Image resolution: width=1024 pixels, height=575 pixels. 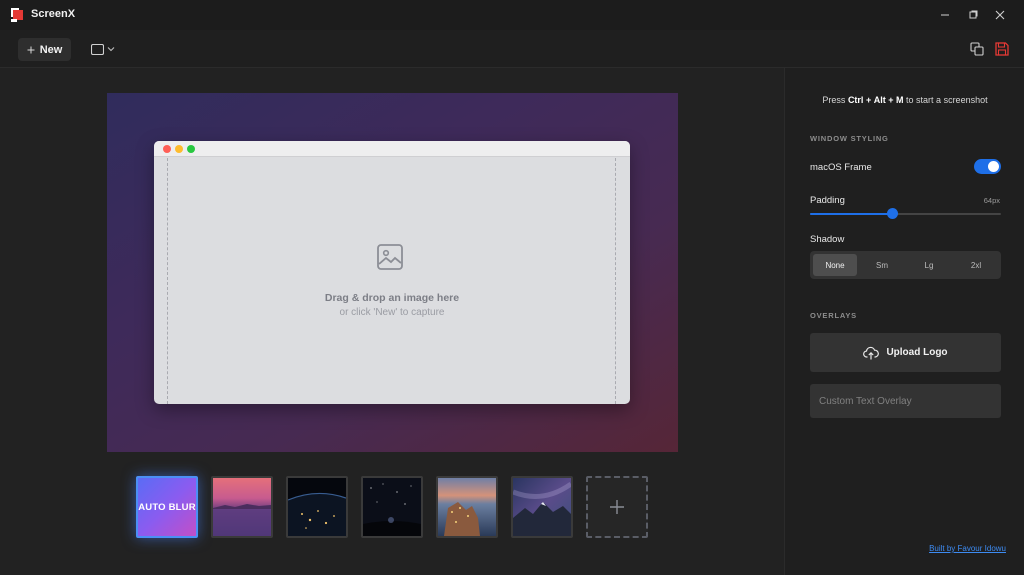 What do you see at coordinates (871, 352) in the screenshot?
I see `cloud-upload-icon` at bounding box center [871, 352].